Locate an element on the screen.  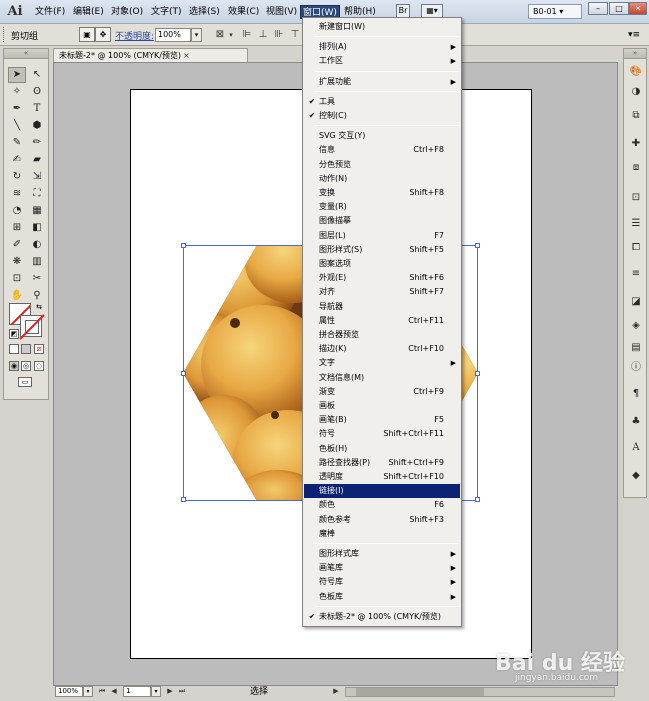
zoom-input: 100% is located at coordinates (69, 691).